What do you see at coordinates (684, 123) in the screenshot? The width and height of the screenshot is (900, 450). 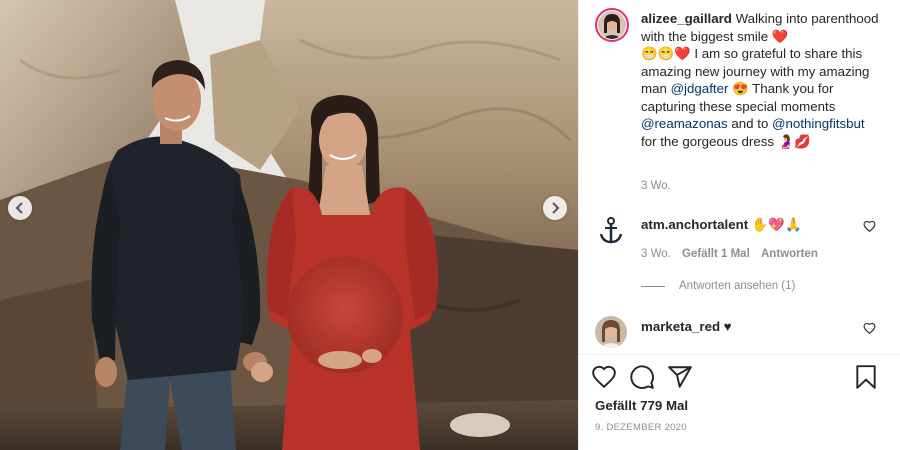 I see `mention-reamazonas: @reamazonas` at bounding box center [684, 123].